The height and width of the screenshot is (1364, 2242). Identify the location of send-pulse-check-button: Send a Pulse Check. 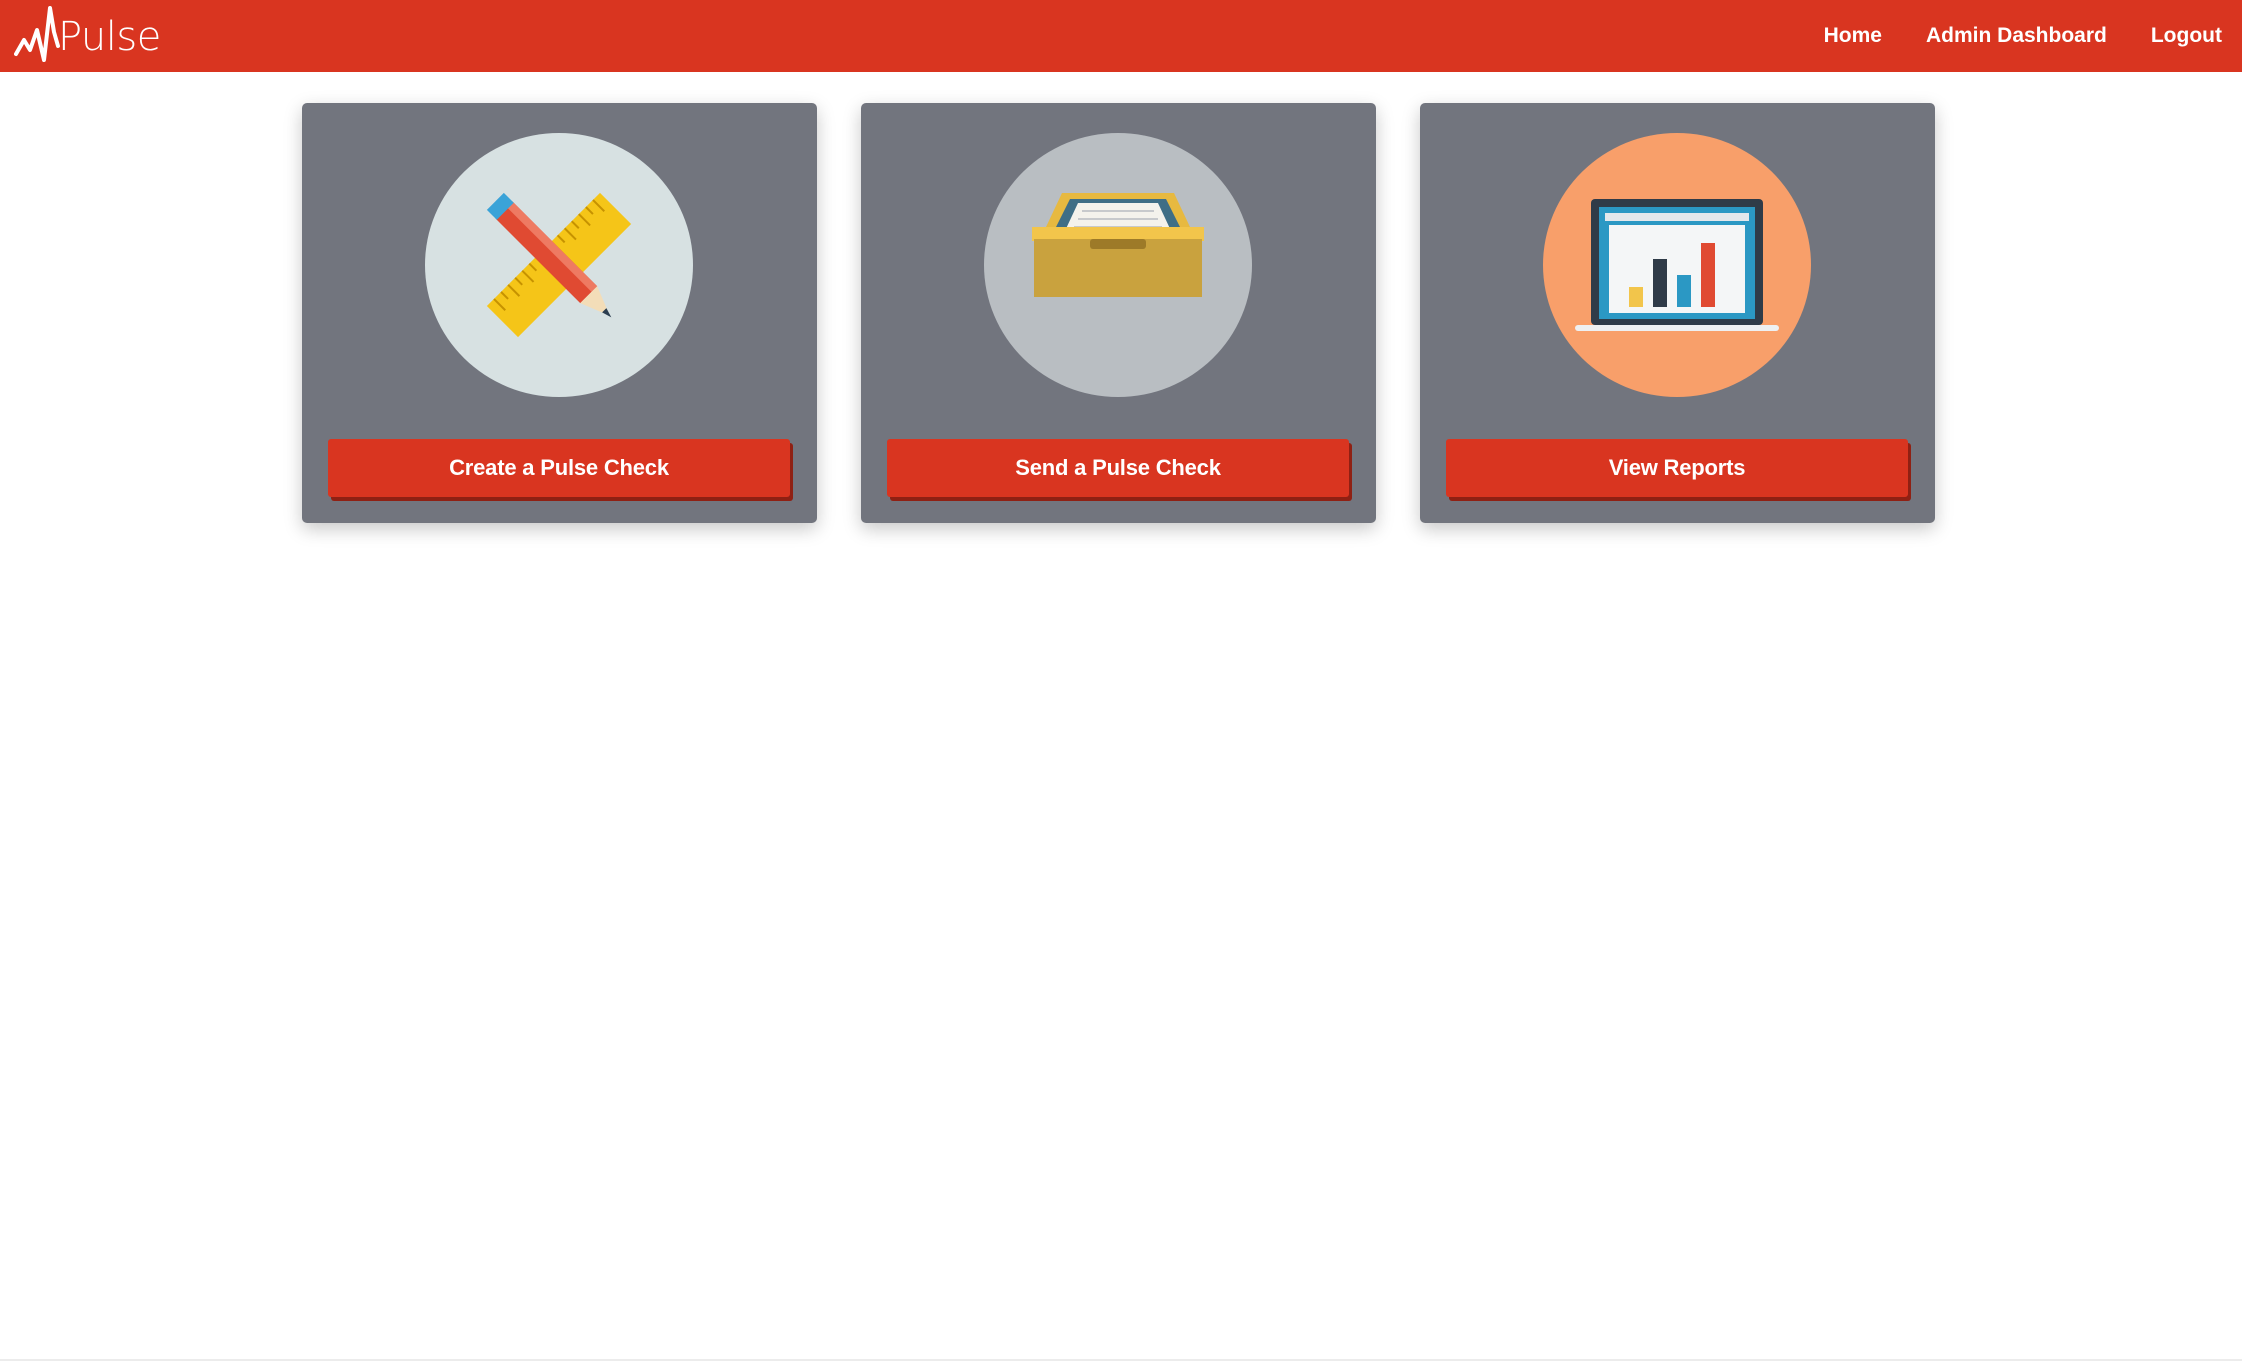
(1118, 468).